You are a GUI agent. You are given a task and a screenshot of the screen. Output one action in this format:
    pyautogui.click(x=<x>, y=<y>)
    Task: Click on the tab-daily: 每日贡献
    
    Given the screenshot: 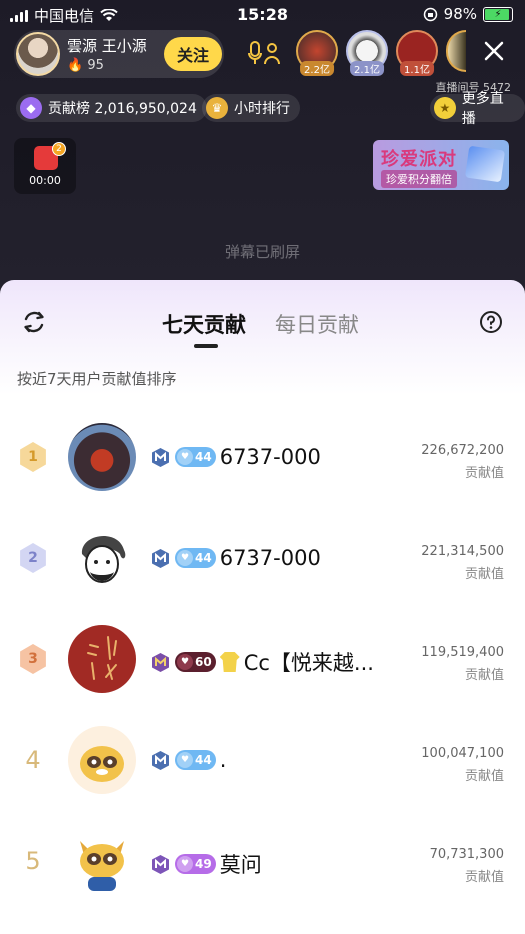 What is the action you would take?
    pyautogui.click(x=317, y=324)
    